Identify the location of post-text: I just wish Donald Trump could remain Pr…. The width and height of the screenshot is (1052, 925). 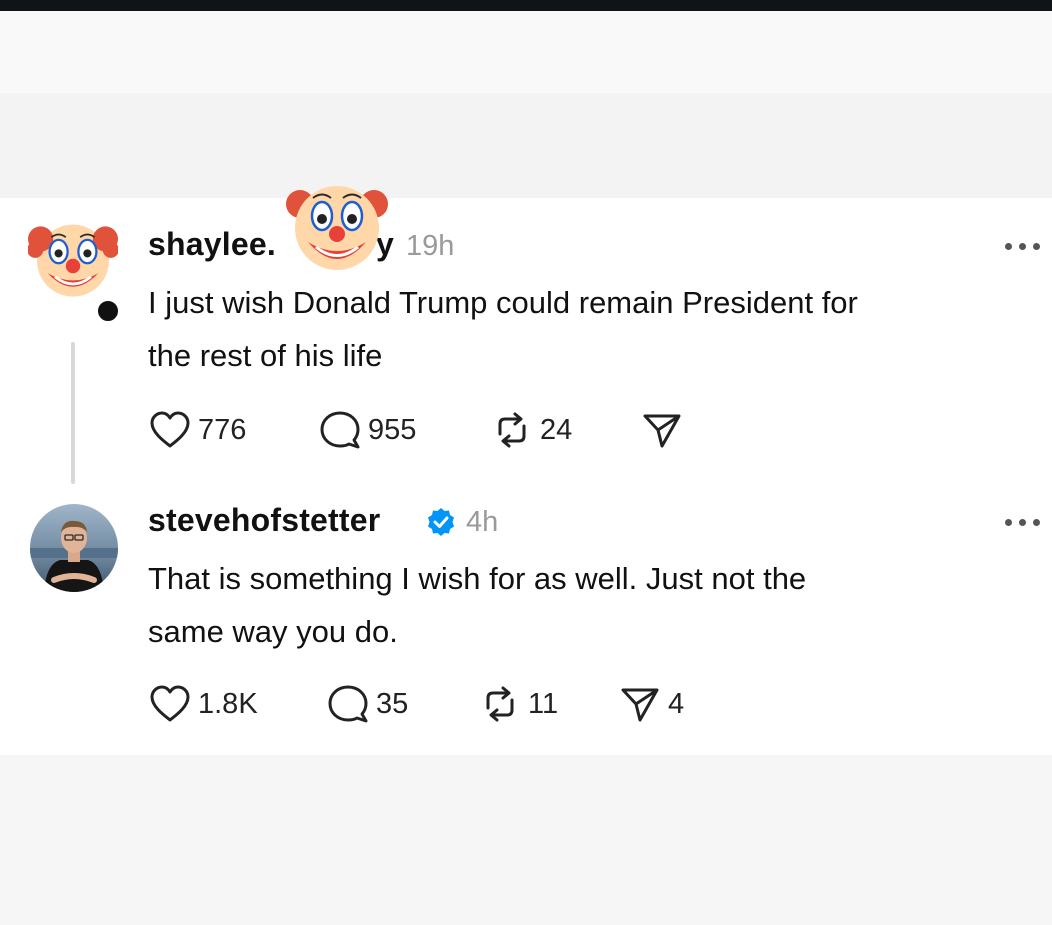
(503, 329).